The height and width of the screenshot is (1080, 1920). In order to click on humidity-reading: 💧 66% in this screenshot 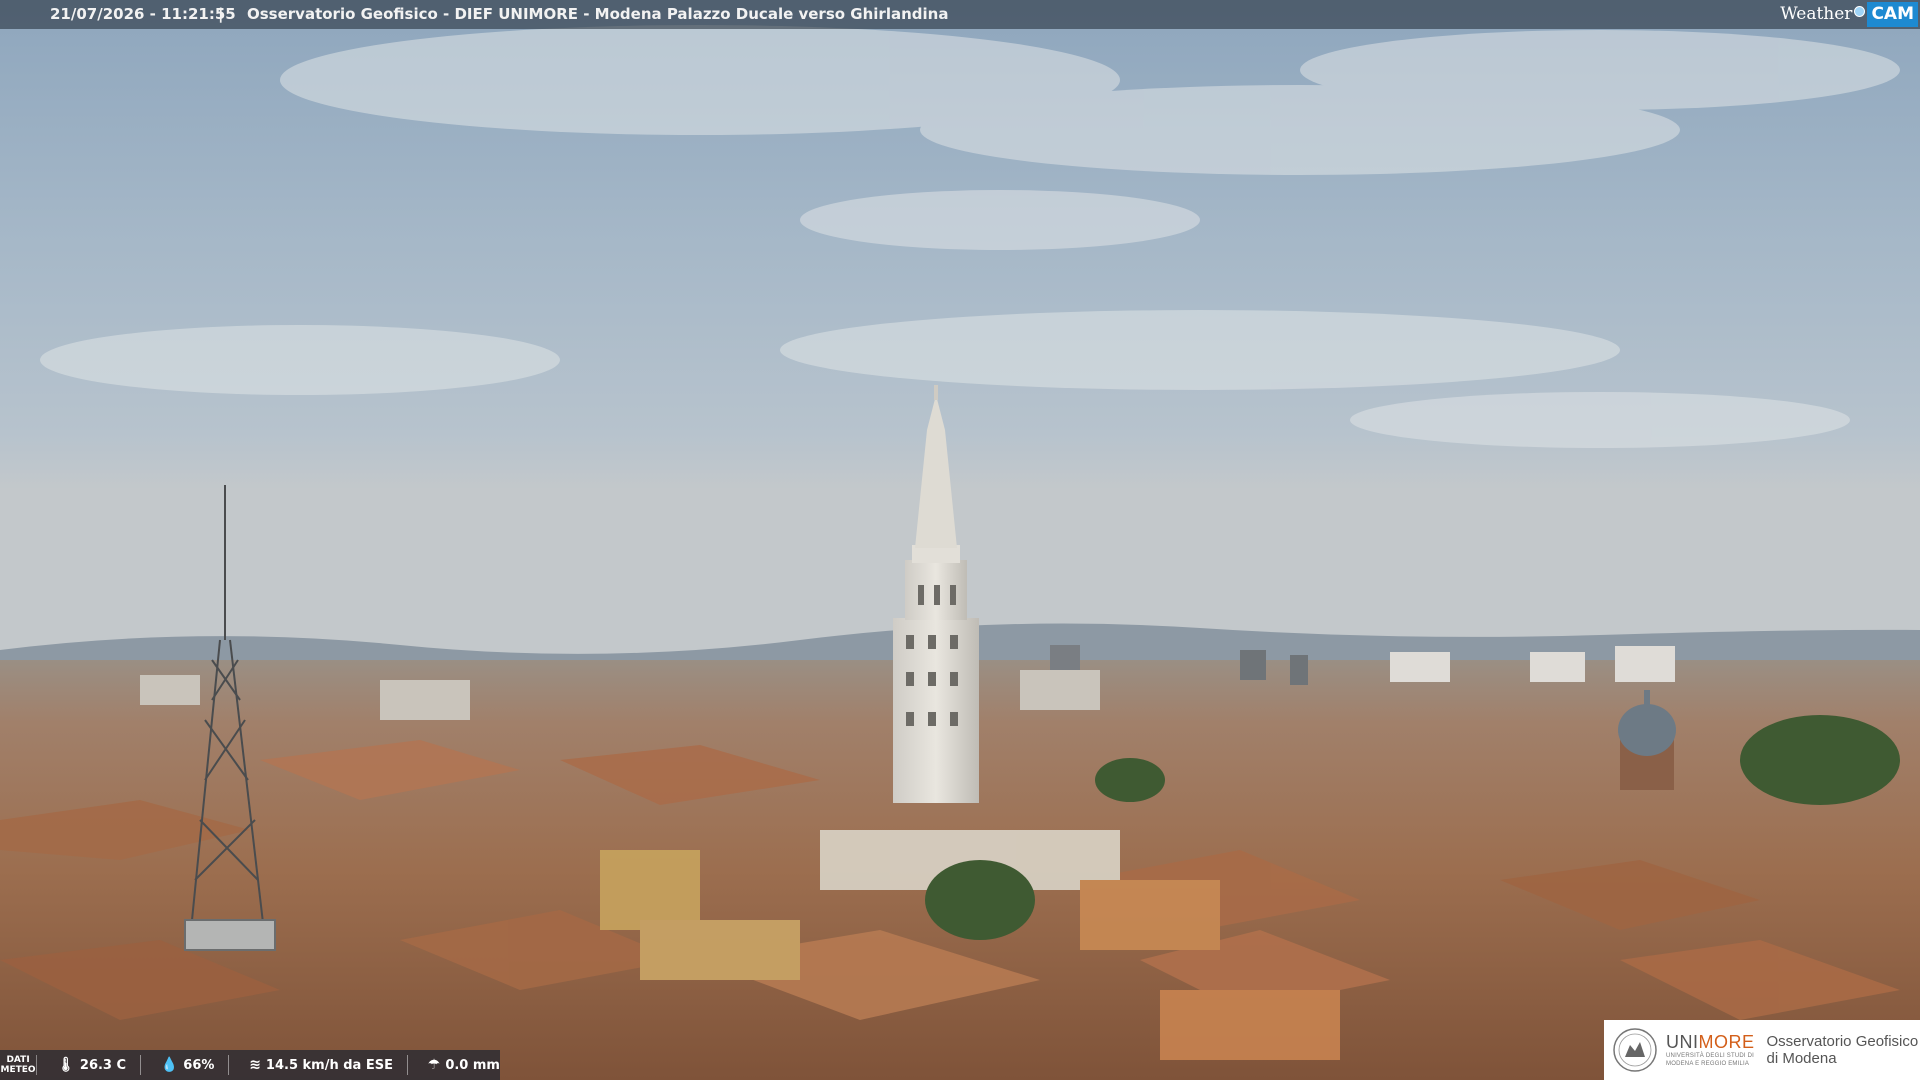, I will do `click(188, 1065)`.